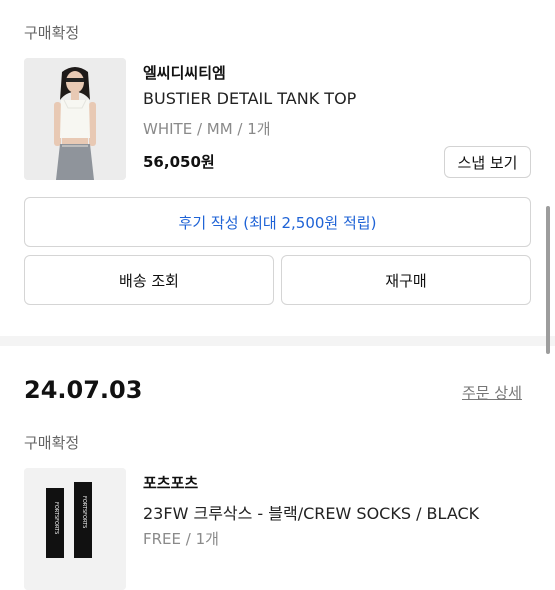  I want to click on product-option: WHITE / MM / 1개, so click(207, 129).